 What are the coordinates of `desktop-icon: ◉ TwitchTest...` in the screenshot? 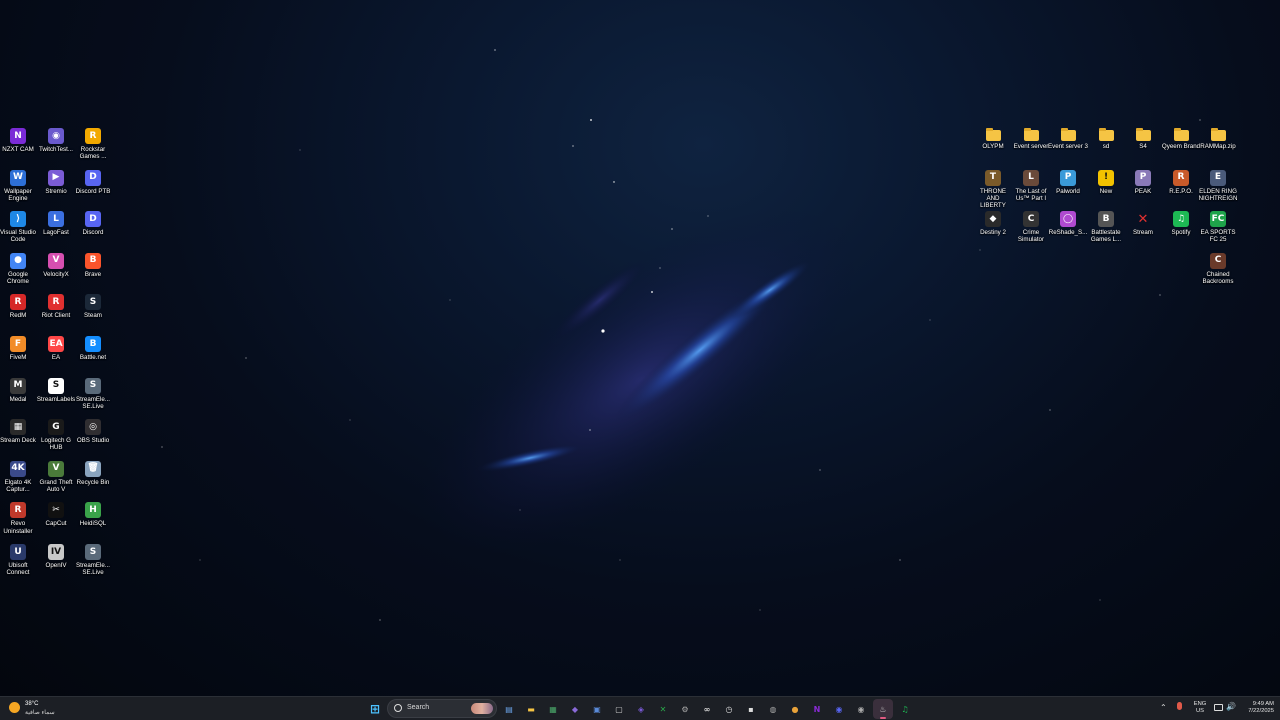 It's located at (56, 140).